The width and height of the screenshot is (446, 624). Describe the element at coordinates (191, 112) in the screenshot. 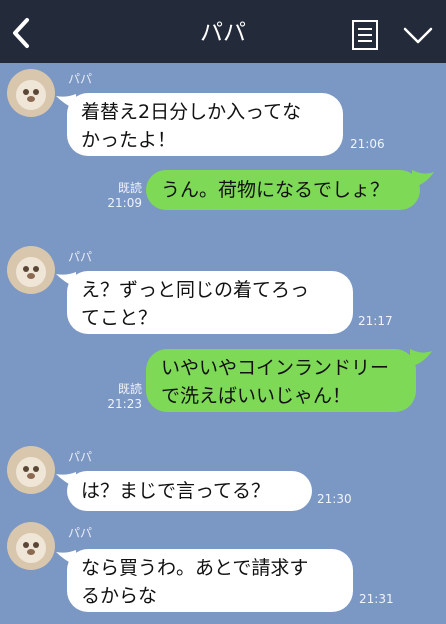

I see `message-line: 着替え2日分しか入ってな` at that location.